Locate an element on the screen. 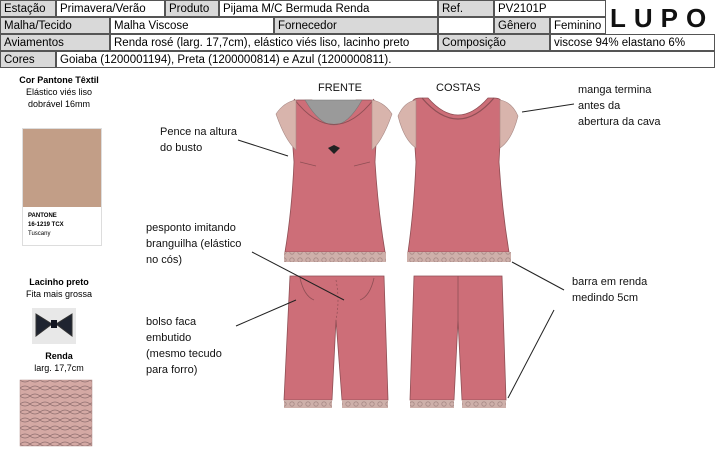 This screenshot has height=452, width=715. manga-annotation: manga termina antes da abertura da cava is located at coordinates (619, 106).